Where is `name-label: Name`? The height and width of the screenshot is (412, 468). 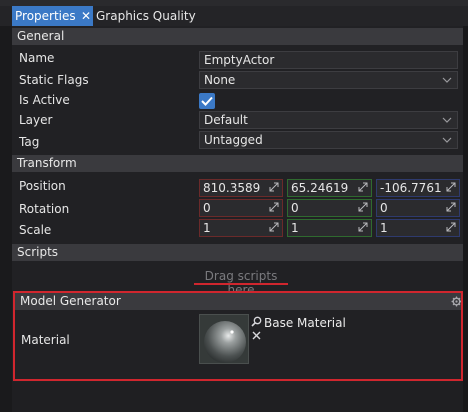 name-label: Name is located at coordinates (37, 58).